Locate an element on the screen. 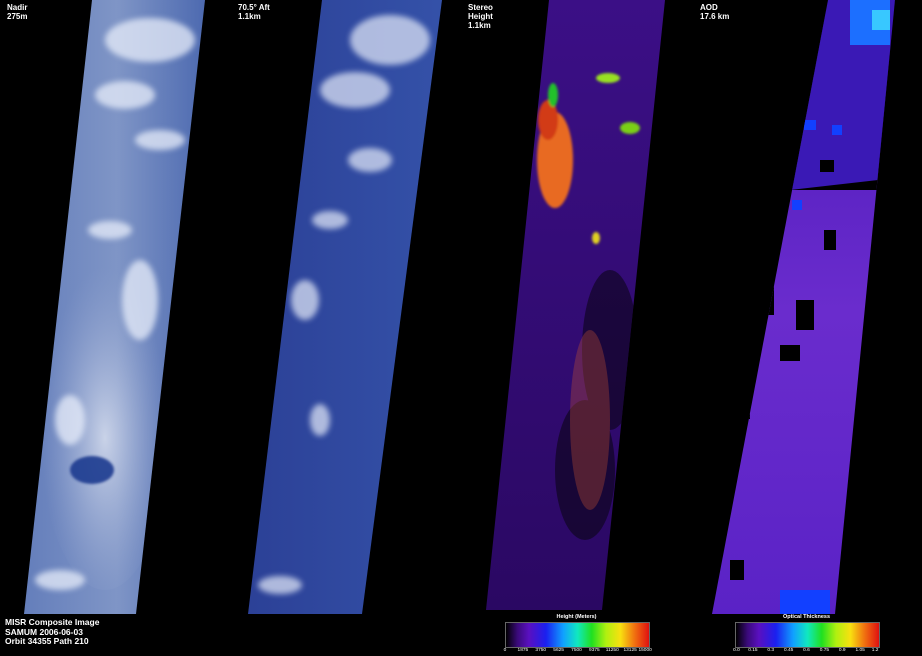 The height and width of the screenshot is (656, 922). height-tick: 1875 is located at coordinates (523, 650).